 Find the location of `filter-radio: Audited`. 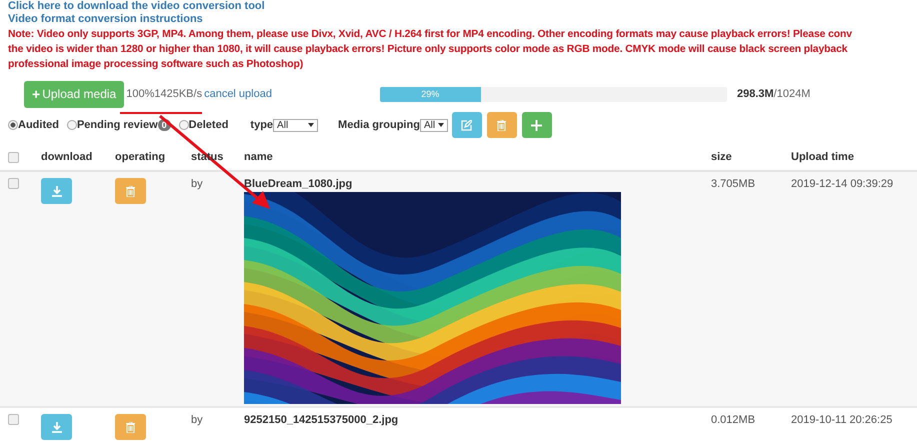

filter-radio: Audited is located at coordinates (33, 125).